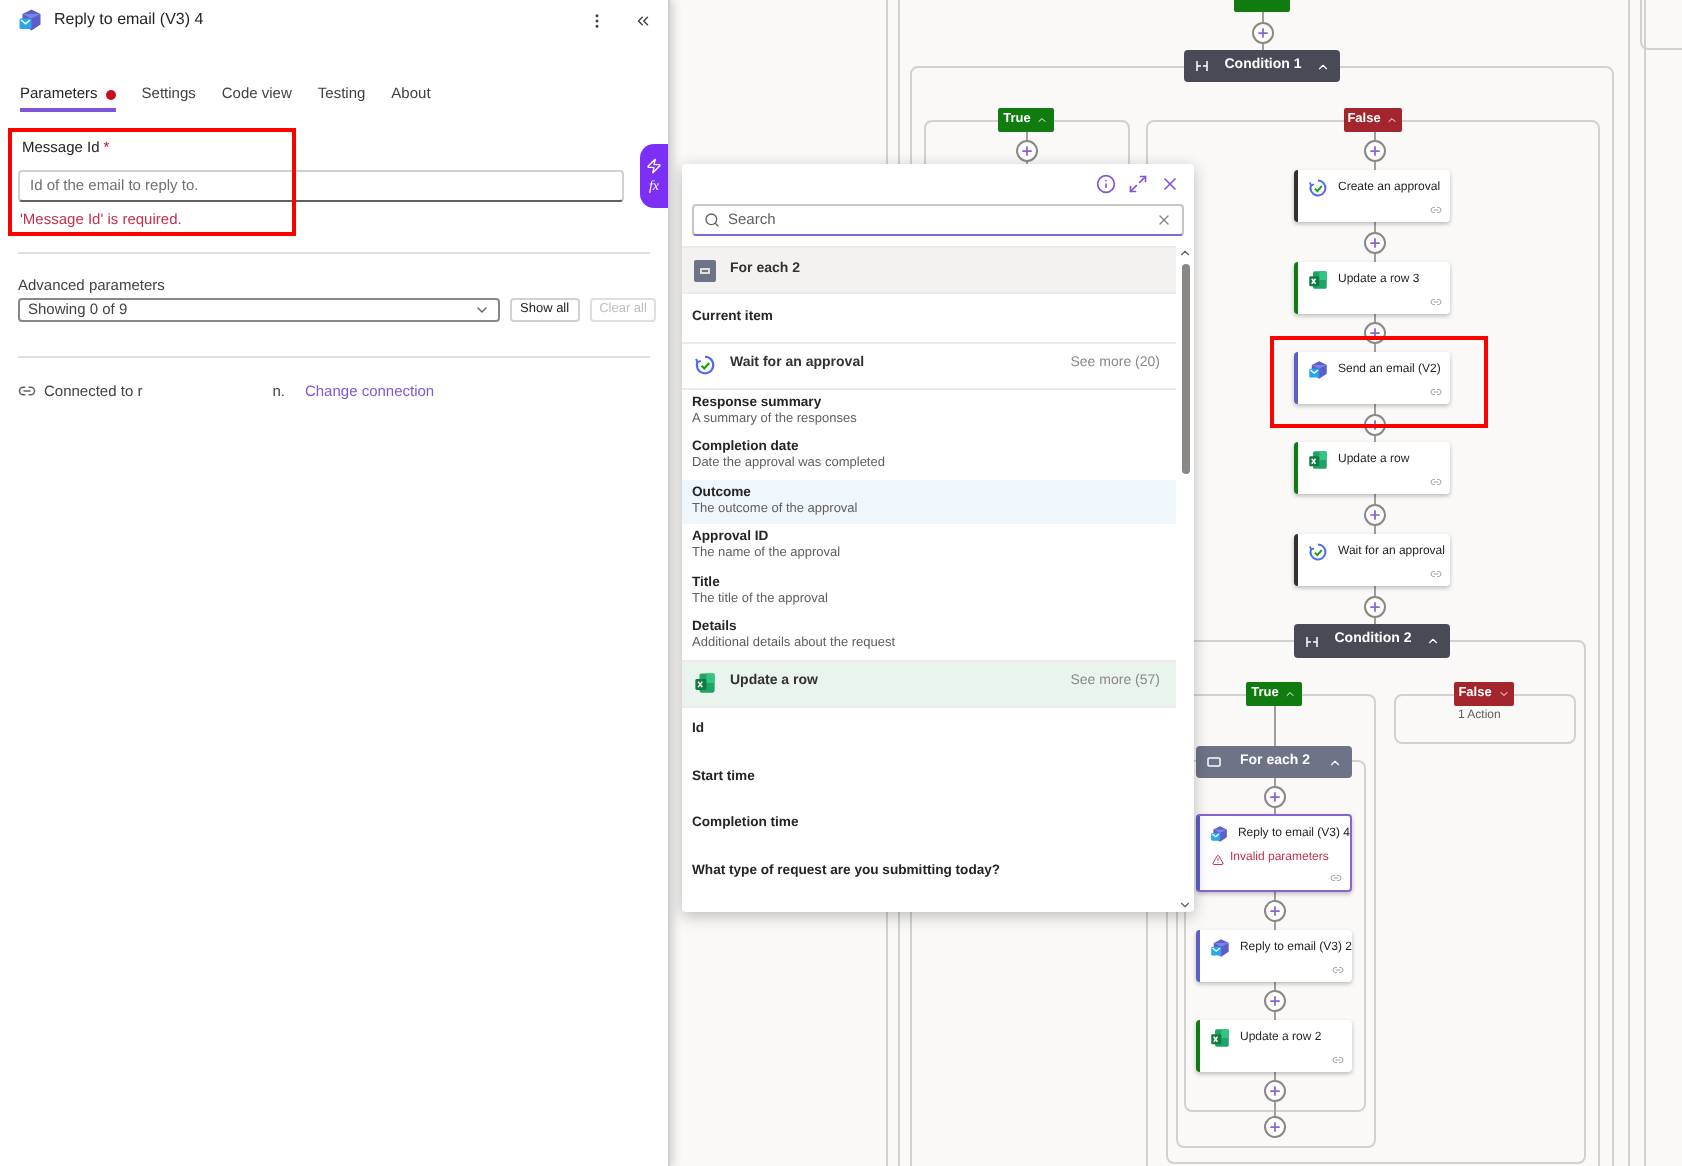 This screenshot has width=1682, height=1166. Describe the element at coordinates (1185, 253) in the screenshot. I see `scroll-up-icon` at that location.